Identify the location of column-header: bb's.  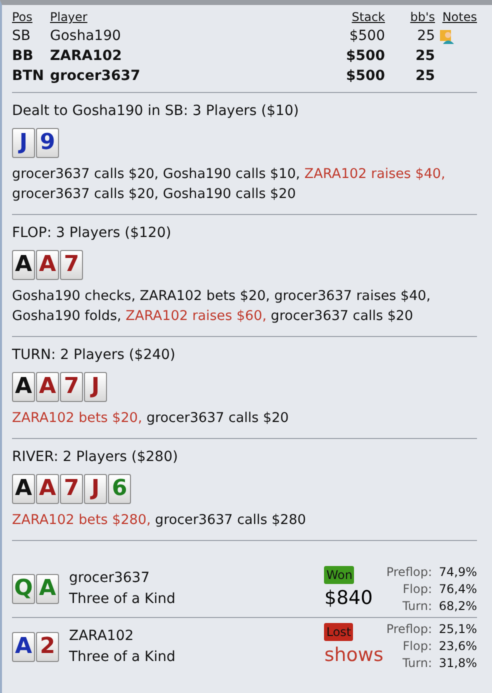
(410, 17).